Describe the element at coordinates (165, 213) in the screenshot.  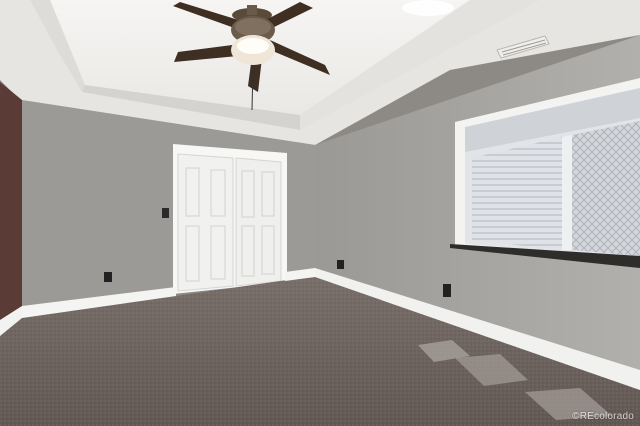
I see `light-switch` at that location.